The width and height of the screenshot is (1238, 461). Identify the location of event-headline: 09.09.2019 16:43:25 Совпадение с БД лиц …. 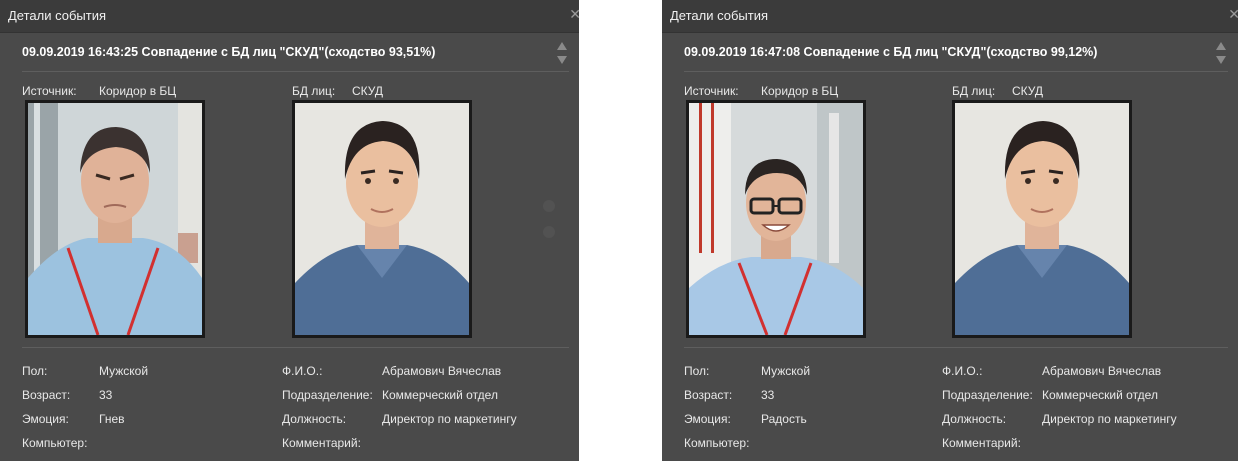
(229, 52).